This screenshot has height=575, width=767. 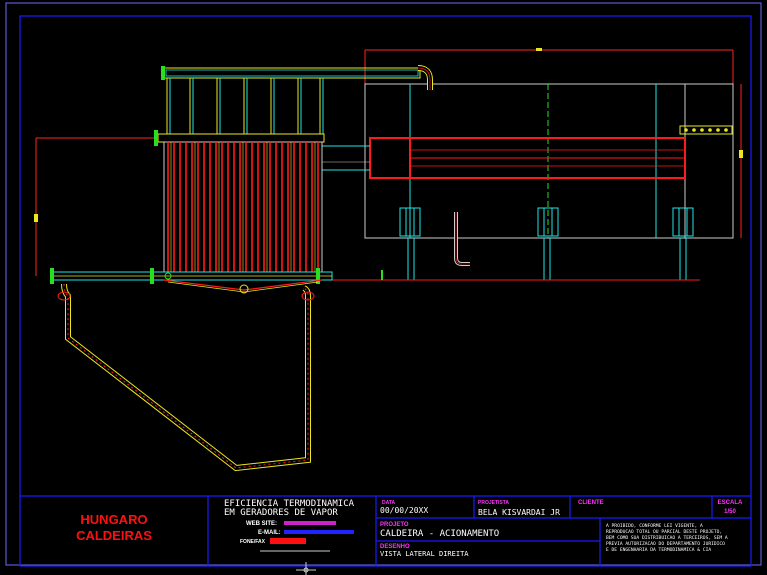 What do you see at coordinates (658, 550) in the screenshot?
I see `legal-notice-line: E DE ENGENHARIA DA TERMODINAMICA & CIA` at bounding box center [658, 550].